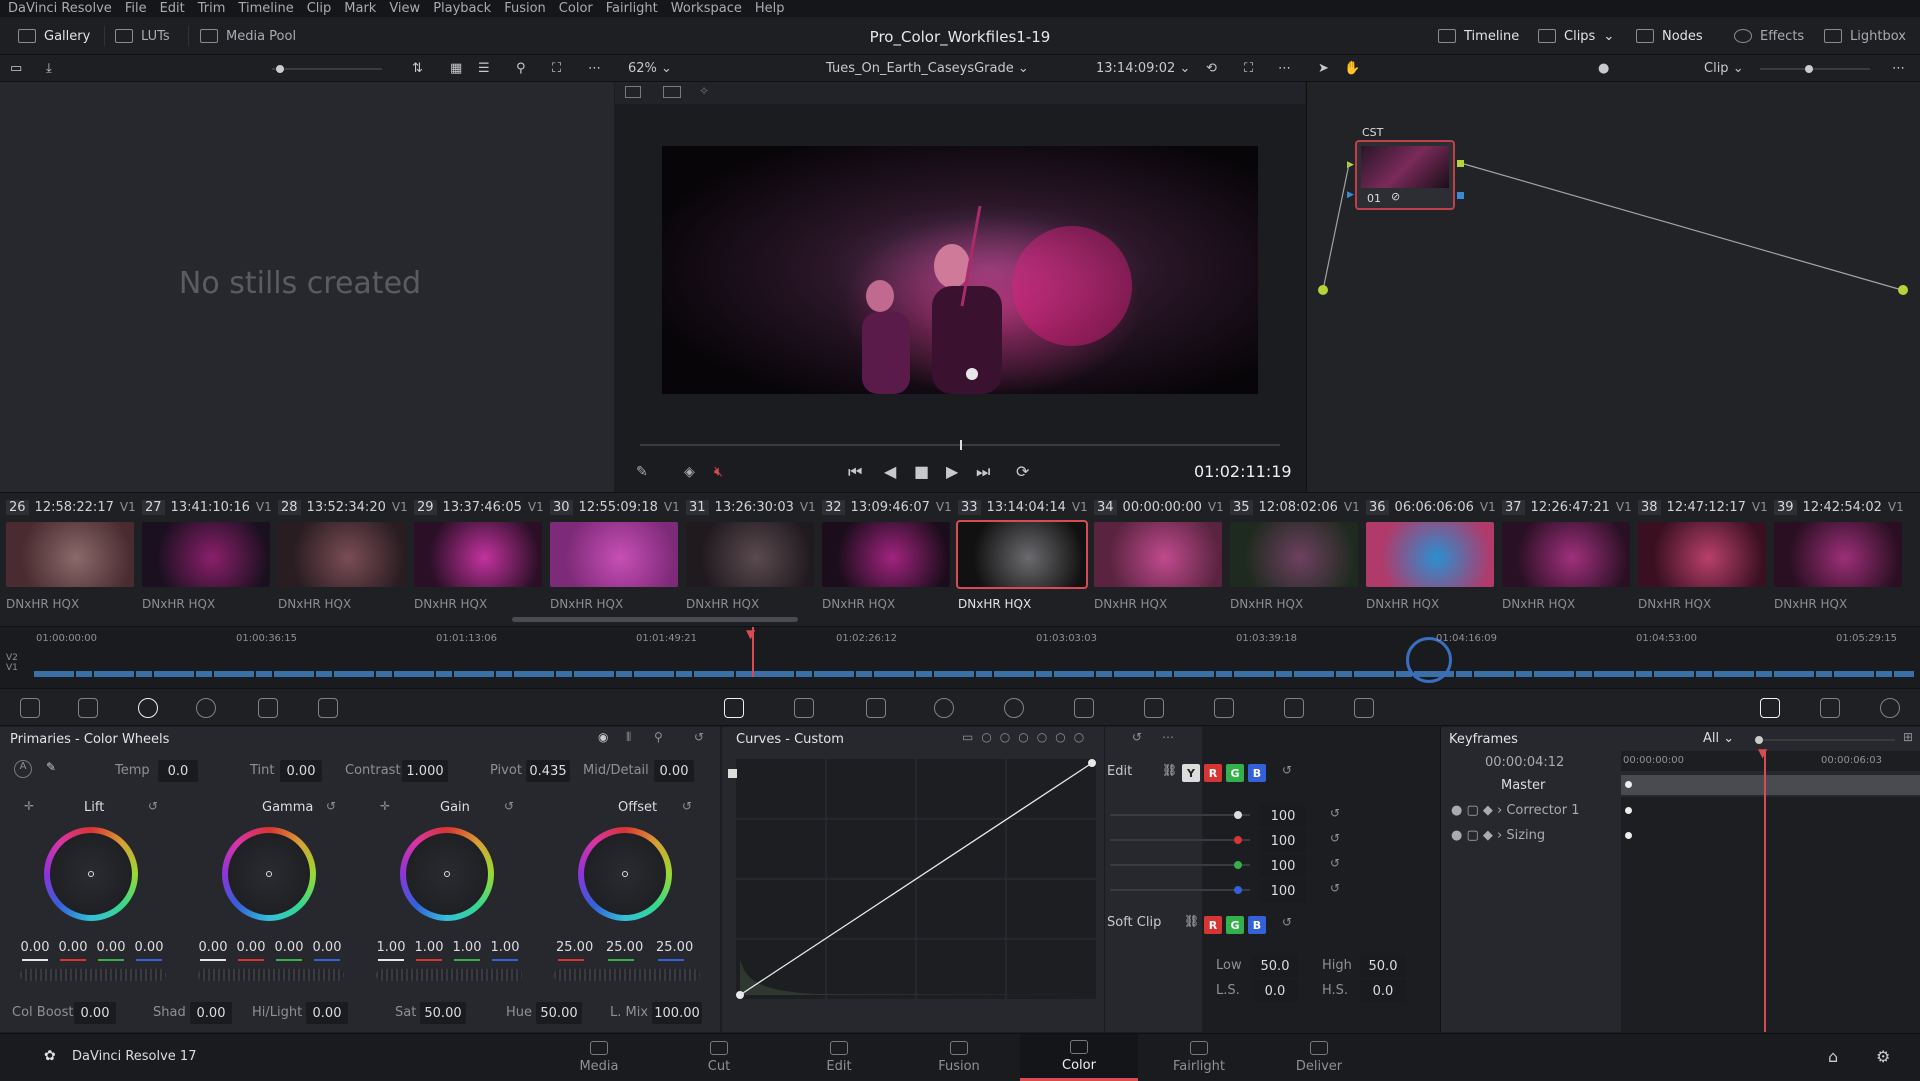  What do you see at coordinates (447, 874) in the screenshot?
I see `gain-wheel-puck` at bounding box center [447, 874].